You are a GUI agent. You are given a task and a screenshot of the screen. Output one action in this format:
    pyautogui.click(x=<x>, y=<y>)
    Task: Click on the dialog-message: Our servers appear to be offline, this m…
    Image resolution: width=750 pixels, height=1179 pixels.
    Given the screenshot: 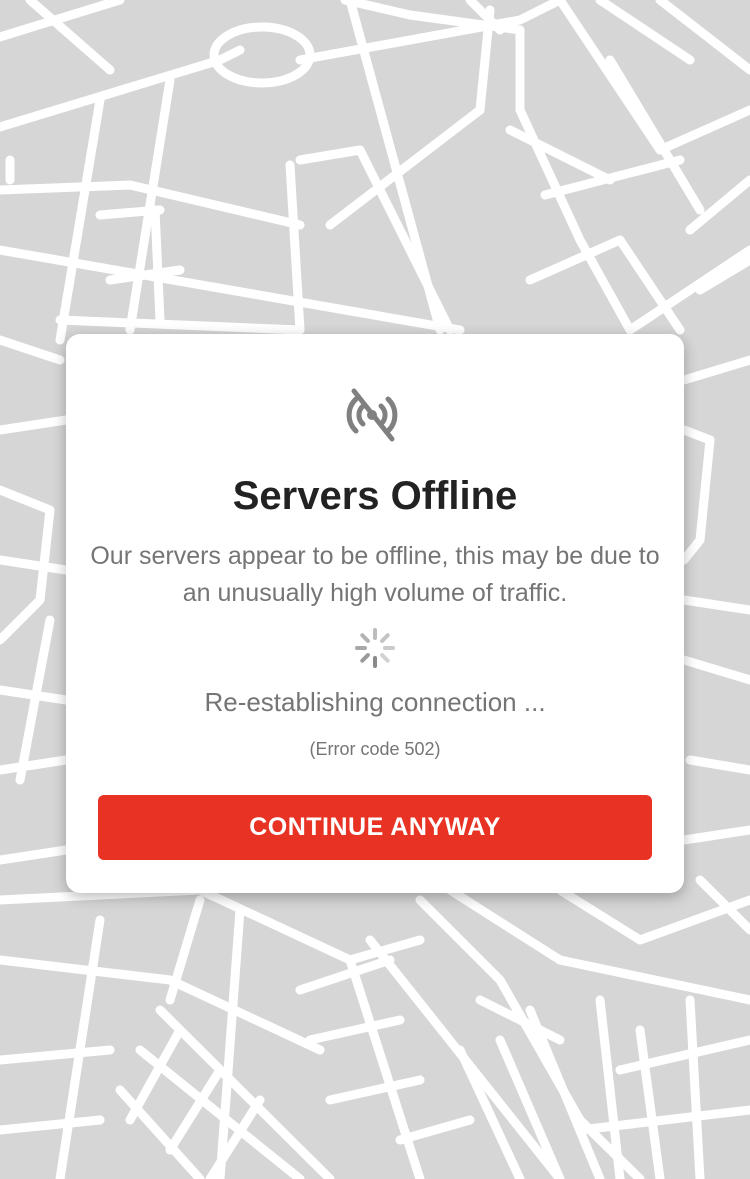 What is the action you would take?
    pyautogui.click(x=375, y=574)
    